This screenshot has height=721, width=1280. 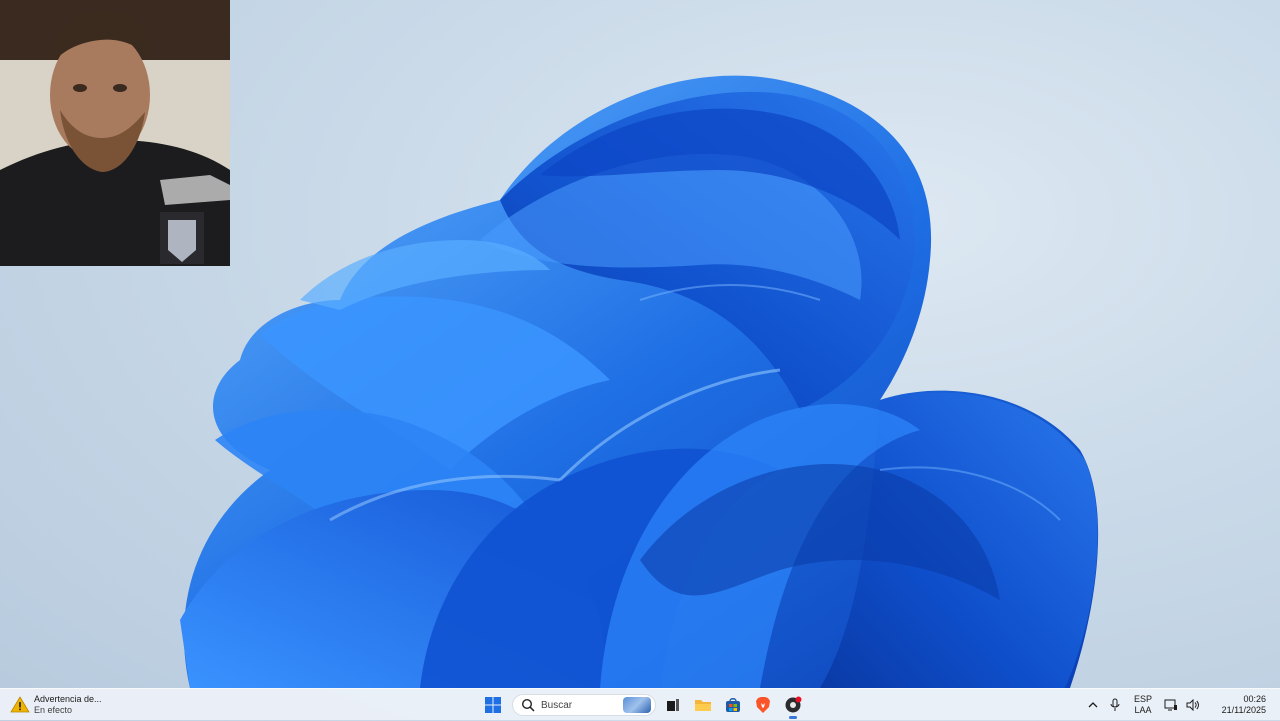 What do you see at coordinates (1143, 710) in the screenshot?
I see `keyboard-layout: LAA` at bounding box center [1143, 710].